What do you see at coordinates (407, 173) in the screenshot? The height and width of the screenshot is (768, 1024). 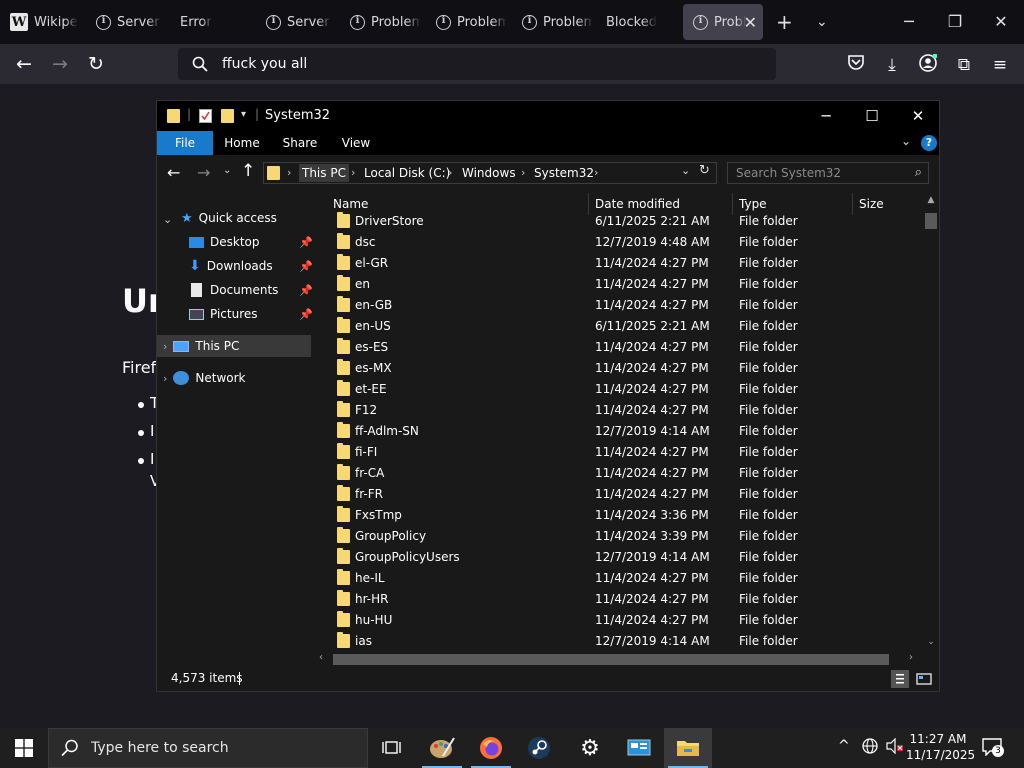 I see `breadcrumb-local-disk: Local Disk (C:)` at bounding box center [407, 173].